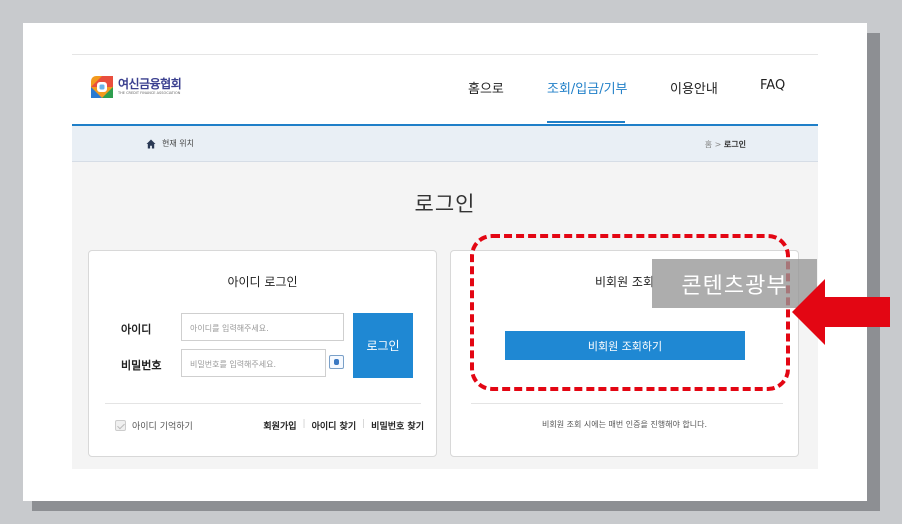  I want to click on id-input: 아이디를 입력해주세요., so click(262, 327).